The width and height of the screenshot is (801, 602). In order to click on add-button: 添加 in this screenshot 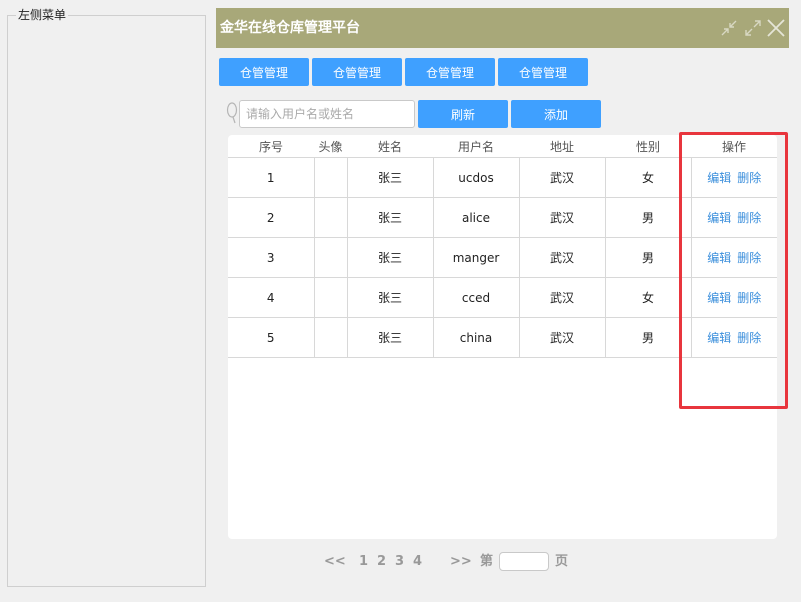, I will do `click(556, 114)`.